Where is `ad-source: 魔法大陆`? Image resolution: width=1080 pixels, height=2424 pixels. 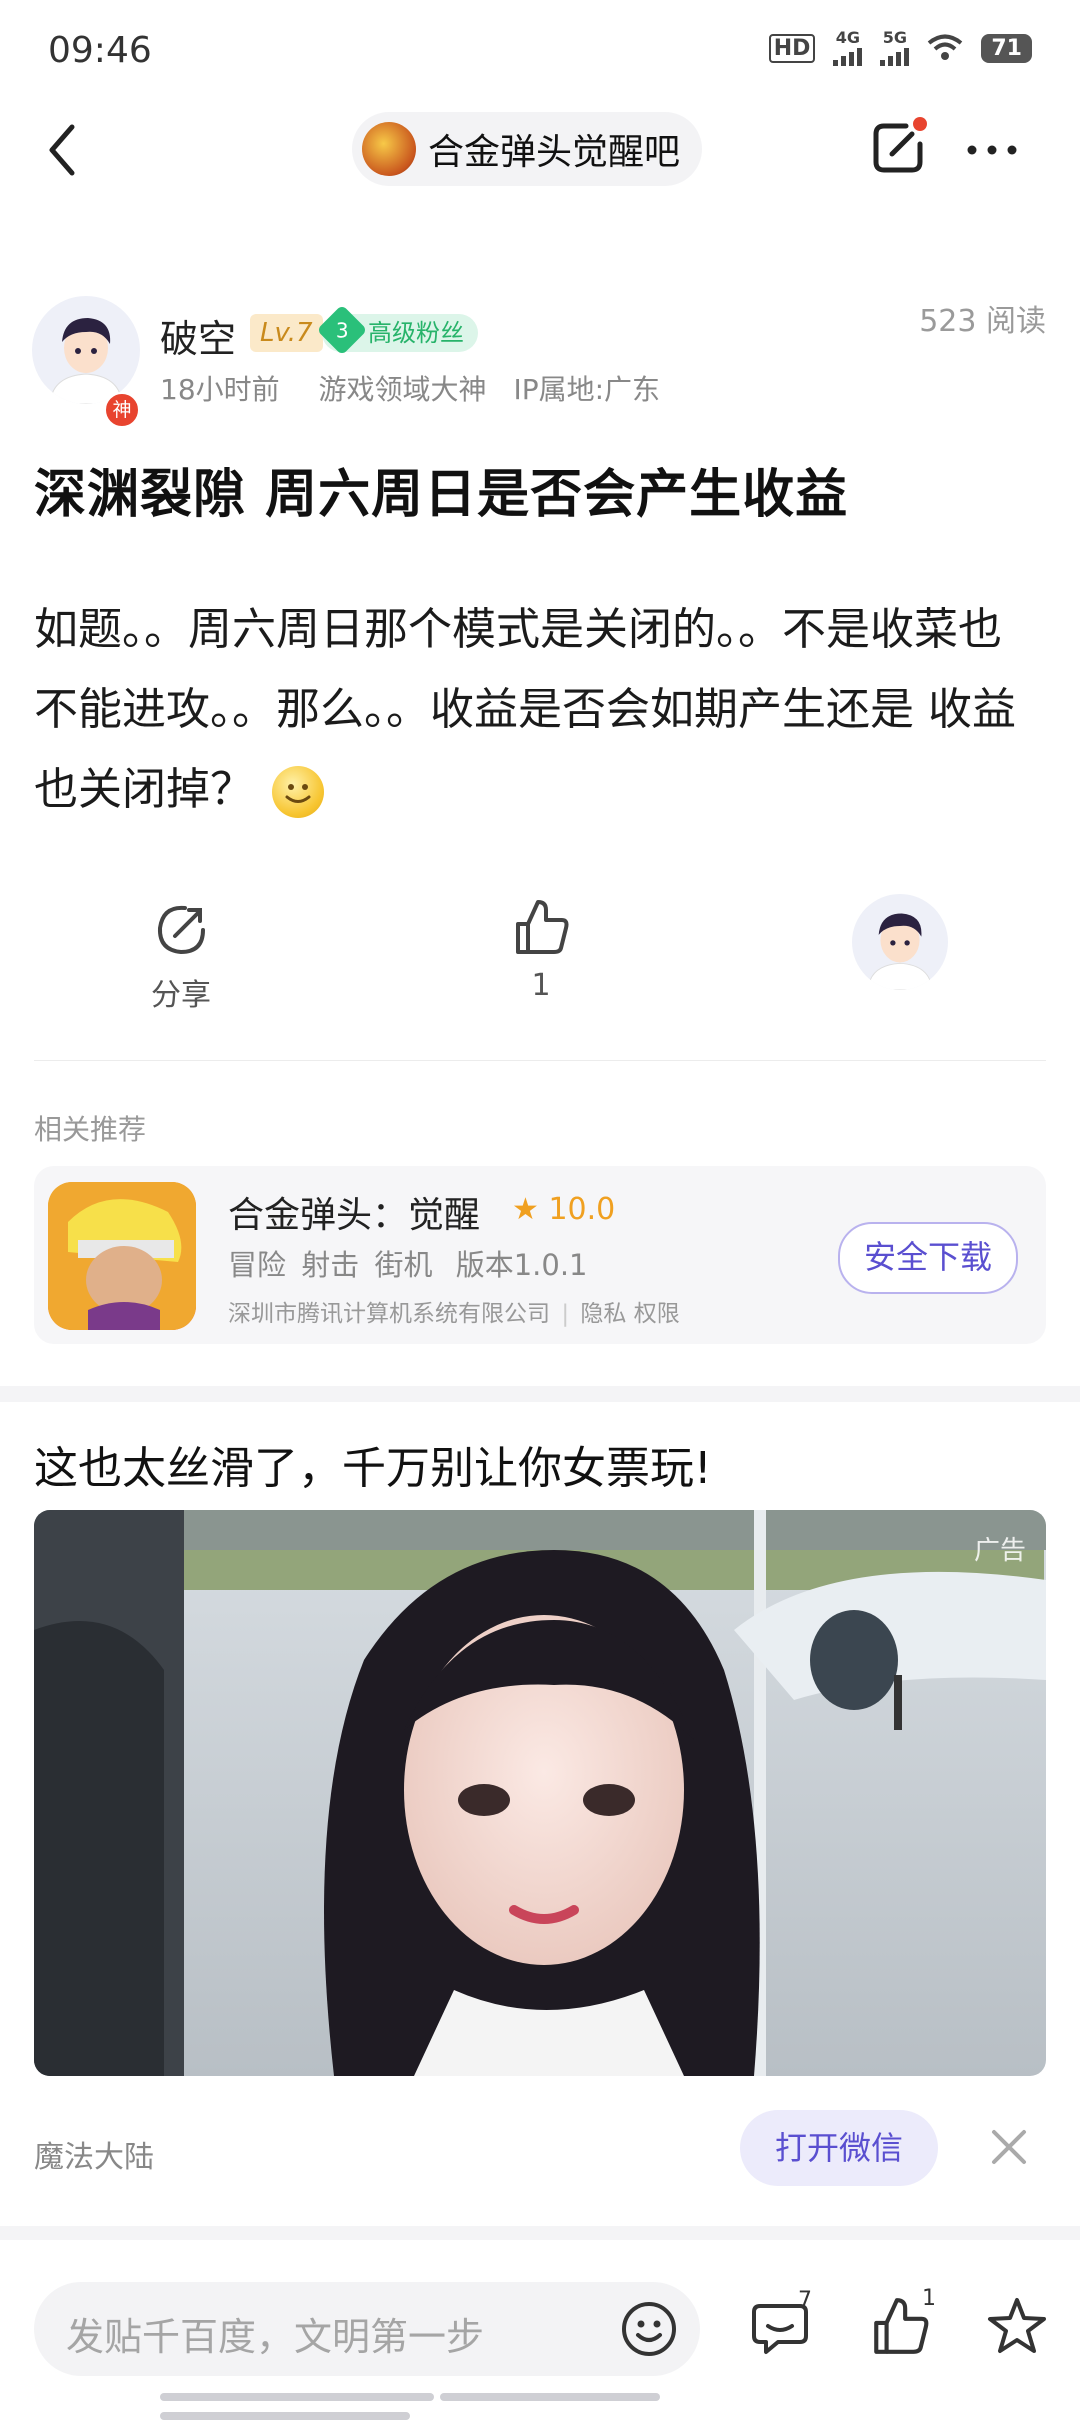
ad-source: 魔法大陆 is located at coordinates (94, 2157).